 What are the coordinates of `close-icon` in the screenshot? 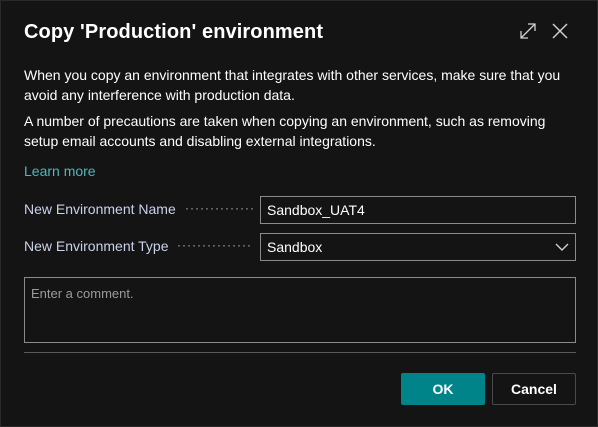 It's located at (560, 31).